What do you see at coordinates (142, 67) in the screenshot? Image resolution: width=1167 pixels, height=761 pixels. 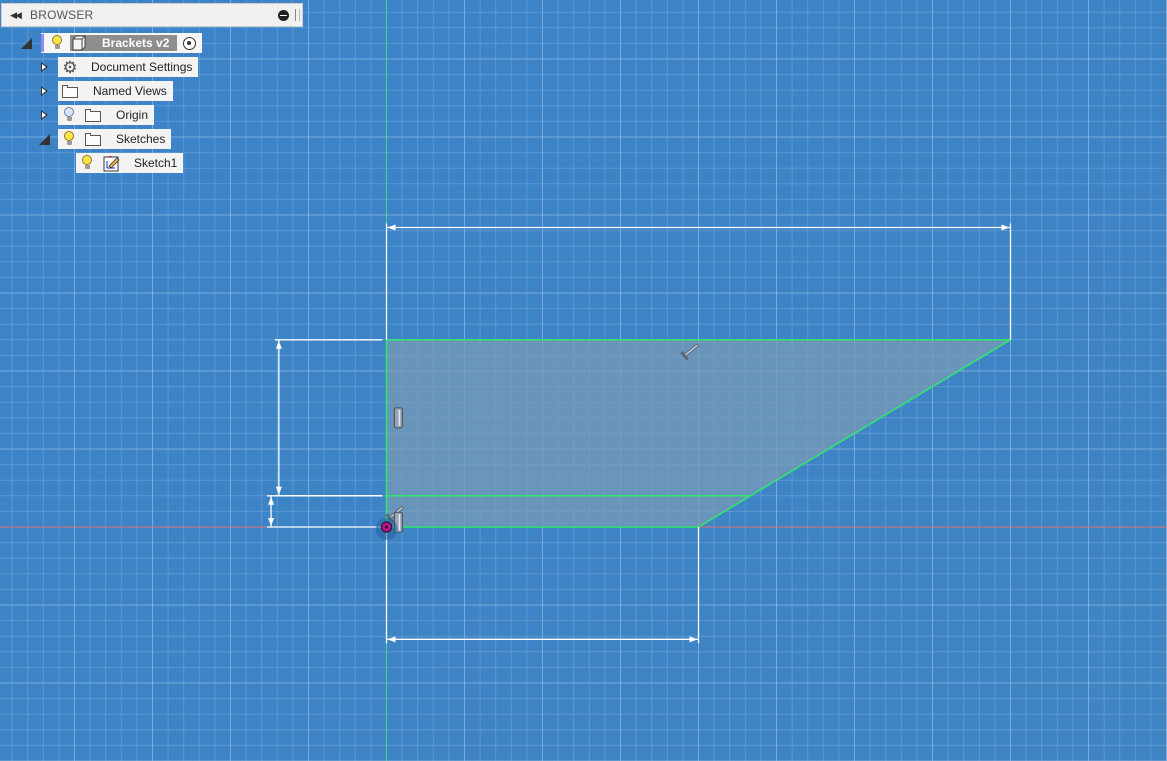 I see `tree-item-label: Document Settings` at bounding box center [142, 67].